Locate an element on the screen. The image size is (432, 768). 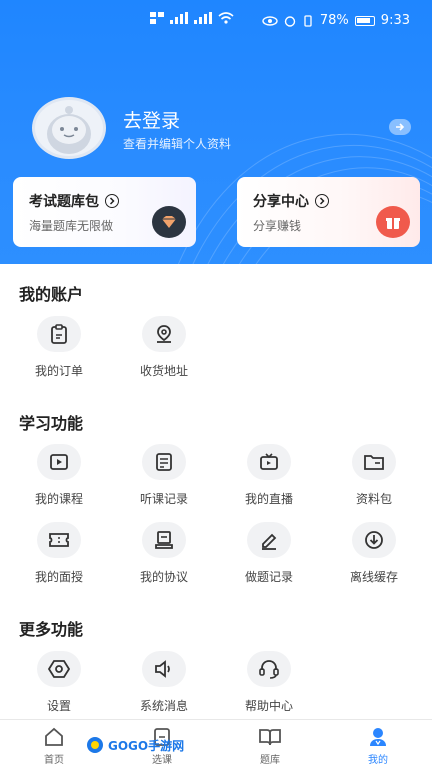
menu-item-offline: 离线缓存 is located at coordinates (374, 553).